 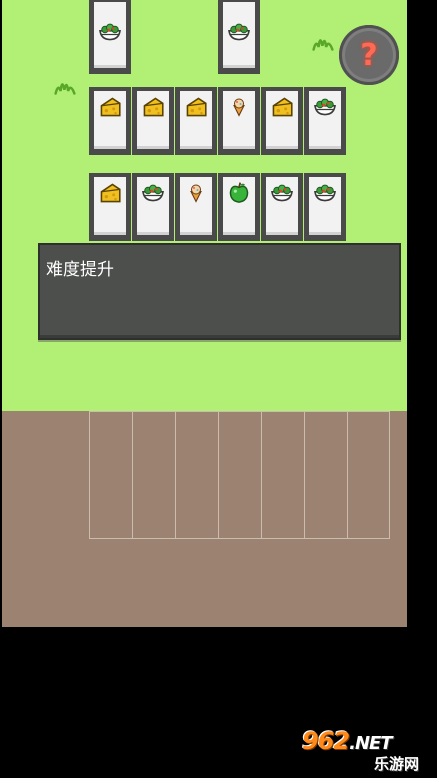 I want to click on apple-icon, so click(x=239, y=193).